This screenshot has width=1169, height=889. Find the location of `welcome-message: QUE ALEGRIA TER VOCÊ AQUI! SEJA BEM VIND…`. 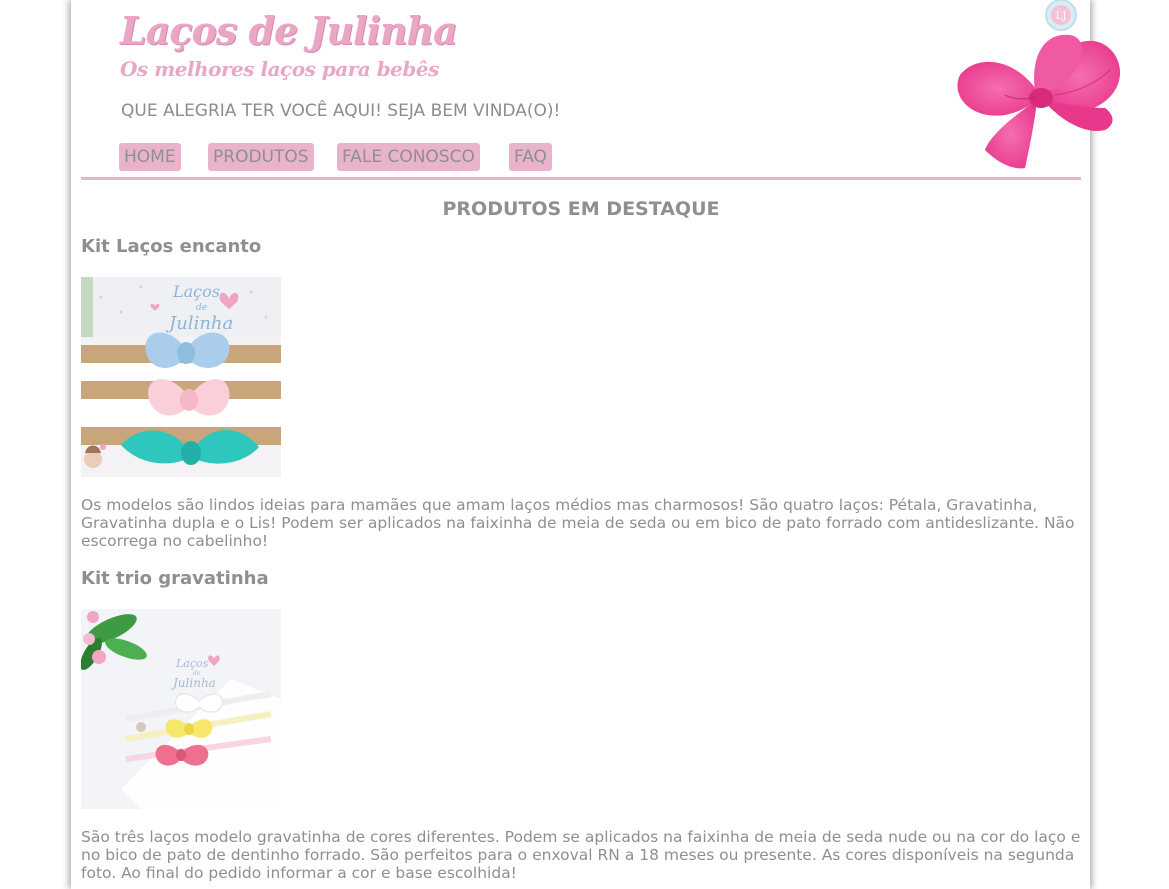

welcome-message: QUE ALEGRIA TER VOCÊ AQUI! SEJA BEM VIND… is located at coordinates (341, 111).